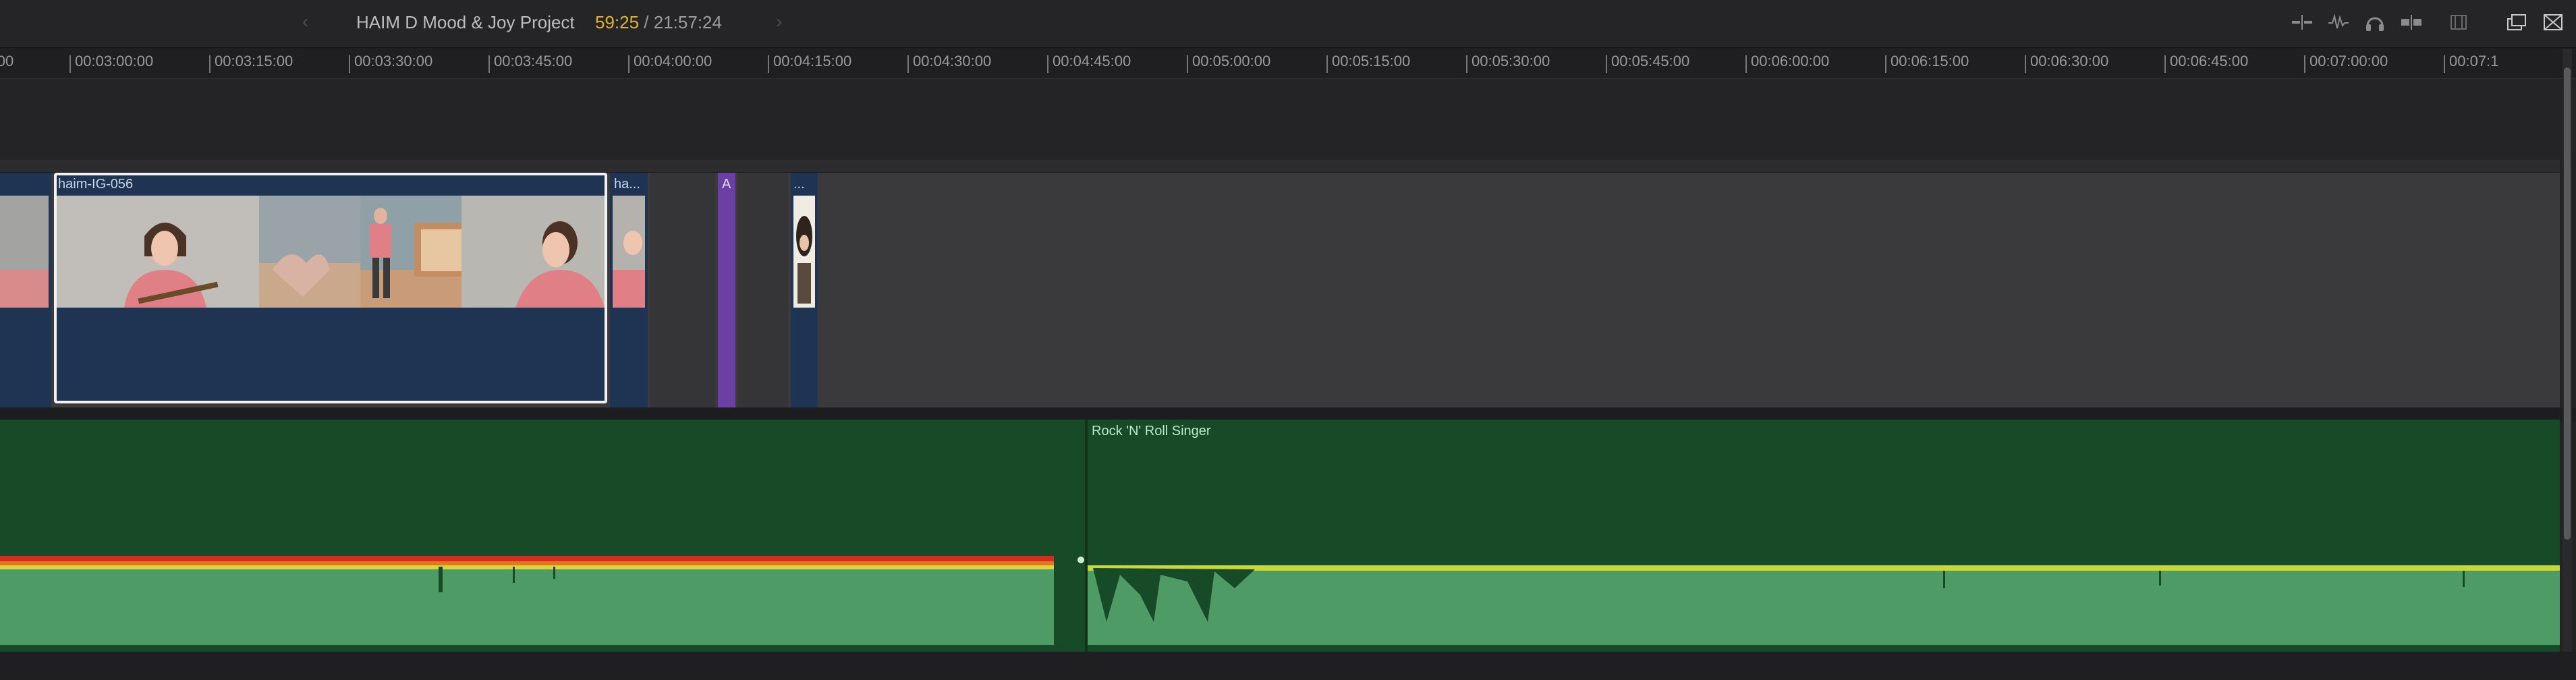  I want to click on ruler-timecode-label: 00:06:00:00, so click(1790, 61).